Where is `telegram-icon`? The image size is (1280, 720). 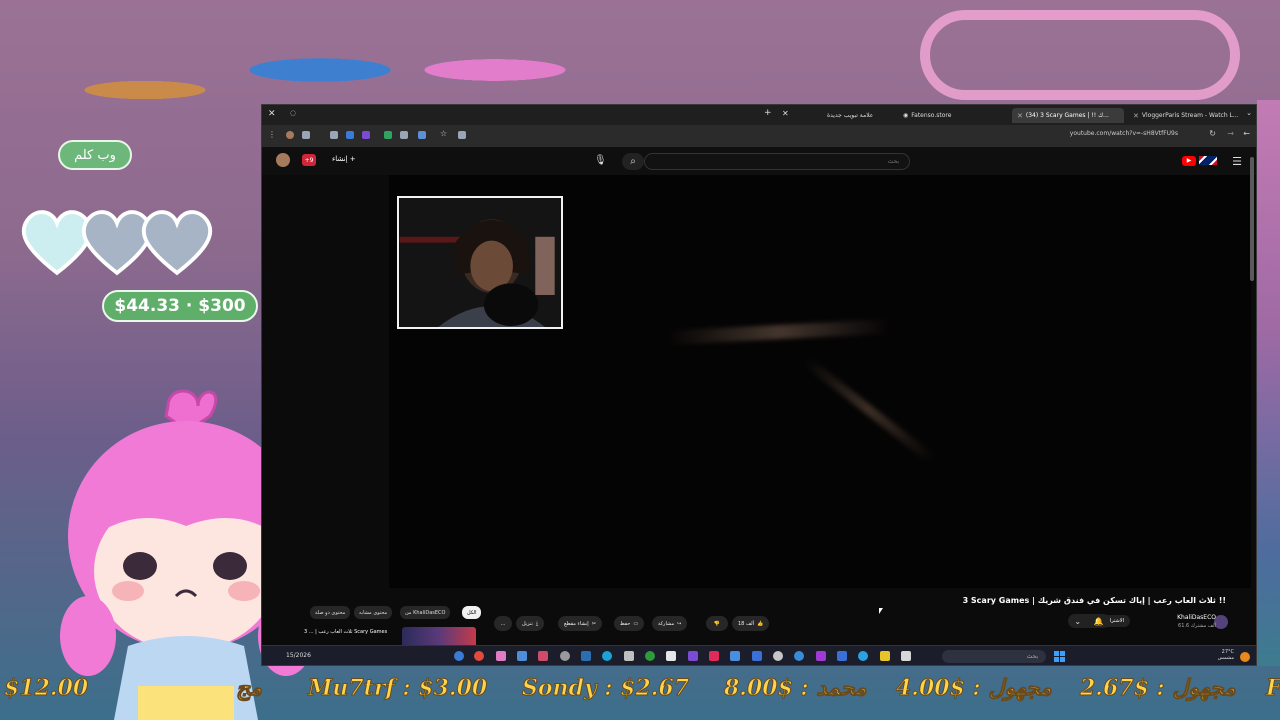 telegram-icon is located at coordinates (863, 656).